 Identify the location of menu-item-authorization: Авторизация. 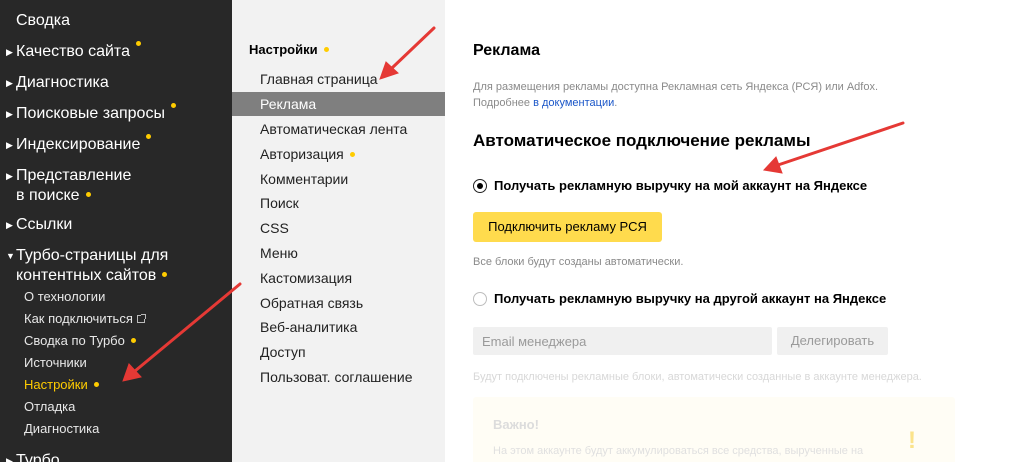
(338, 154).